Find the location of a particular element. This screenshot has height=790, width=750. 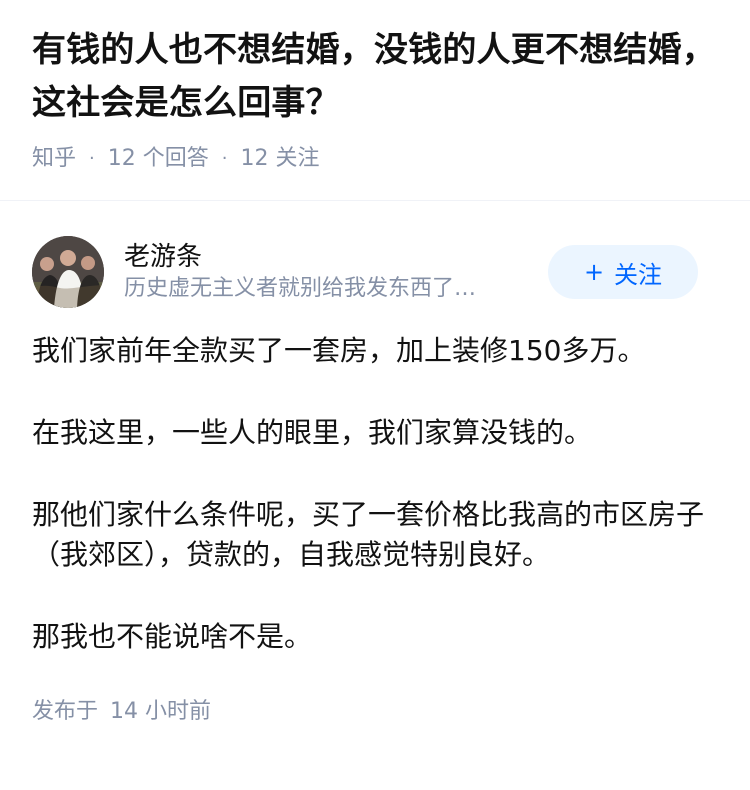

published-time: 14 小时前 is located at coordinates (161, 711).